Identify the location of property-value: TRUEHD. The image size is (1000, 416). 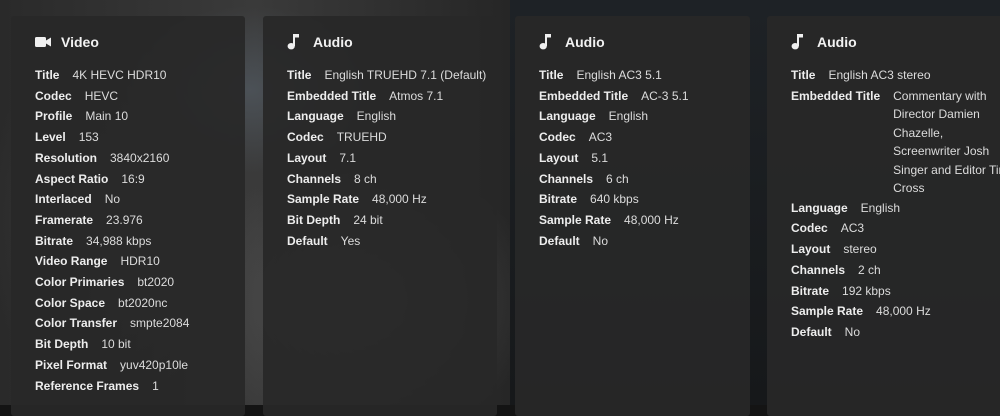
(361, 137).